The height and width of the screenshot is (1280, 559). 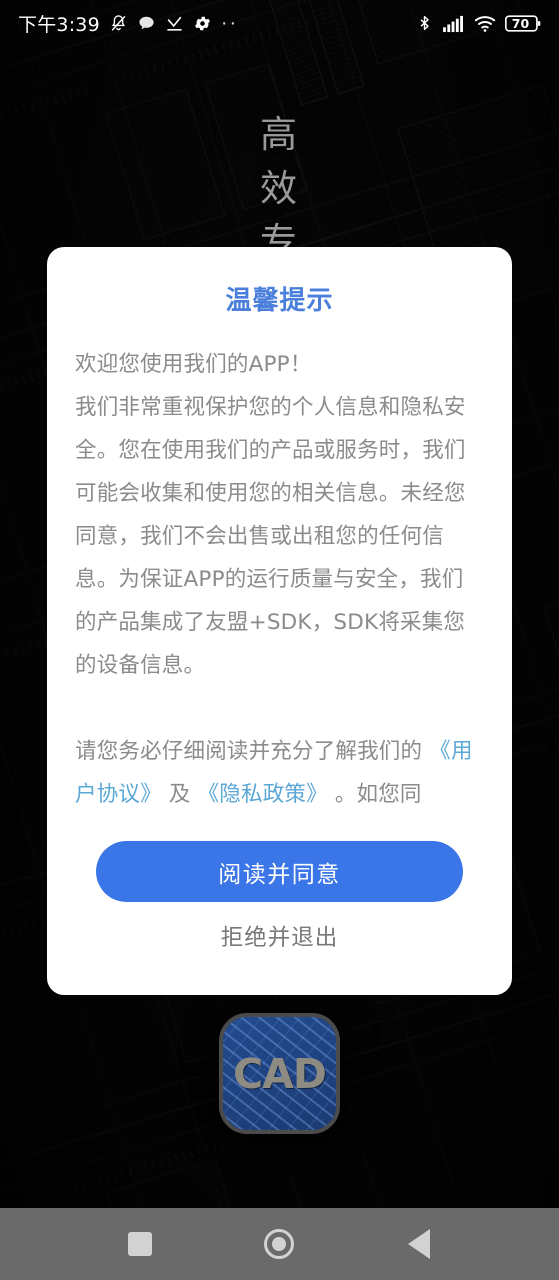 I want to click on consent-conjunction: 及, so click(x=179, y=794).